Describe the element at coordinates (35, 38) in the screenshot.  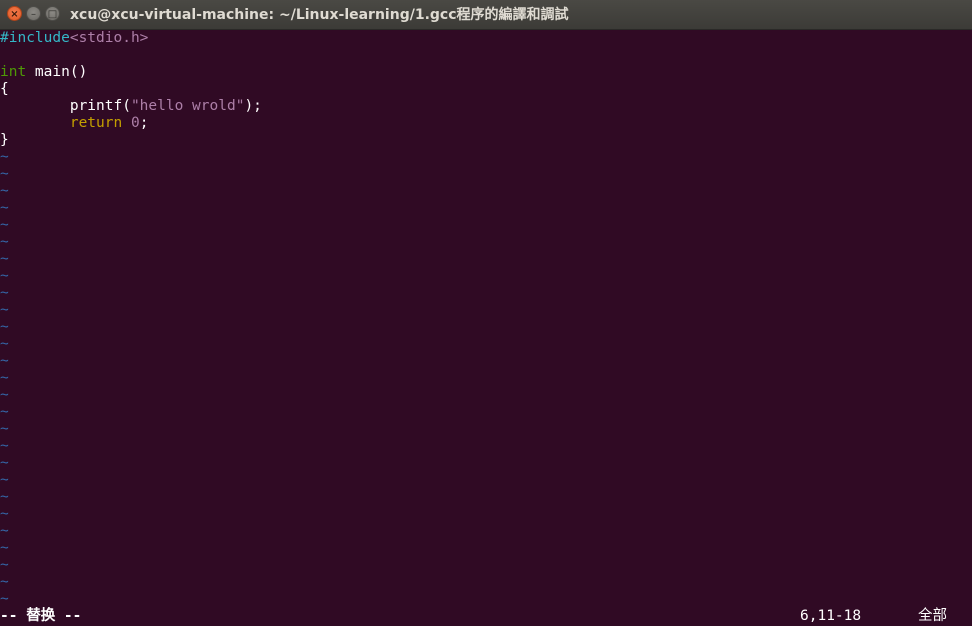
I see `code-token: #include` at that location.